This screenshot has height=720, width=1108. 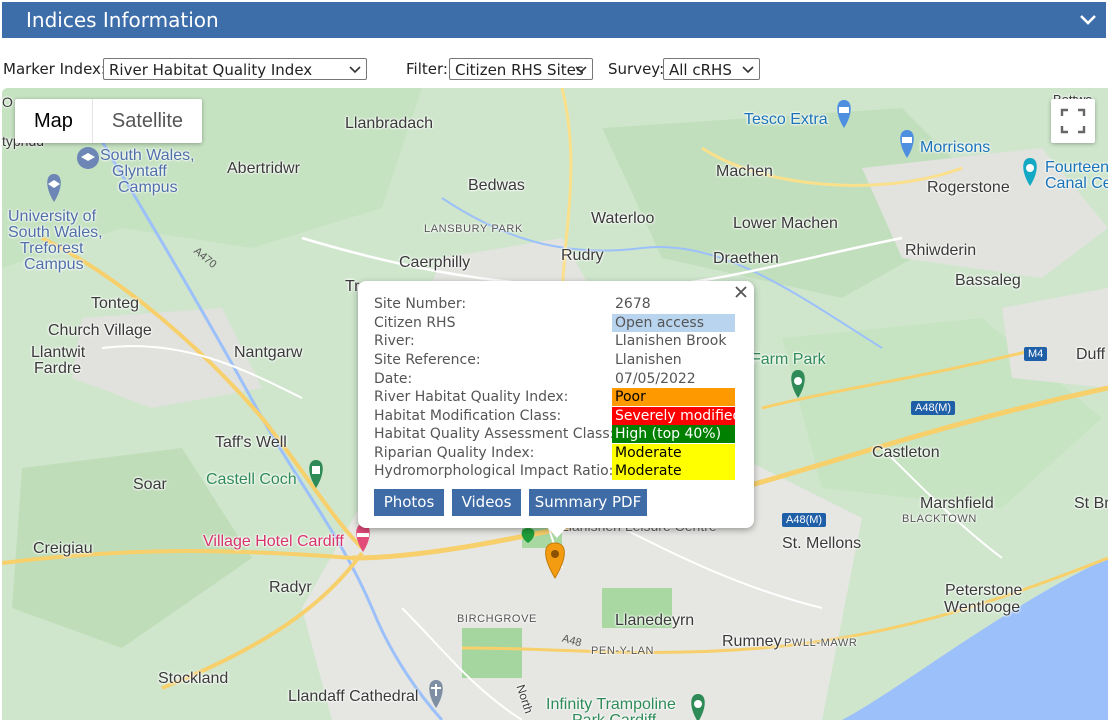 What do you see at coordinates (933, 408) in the screenshot?
I see `road-a48m-1: A48(M)` at bounding box center [933, 408].